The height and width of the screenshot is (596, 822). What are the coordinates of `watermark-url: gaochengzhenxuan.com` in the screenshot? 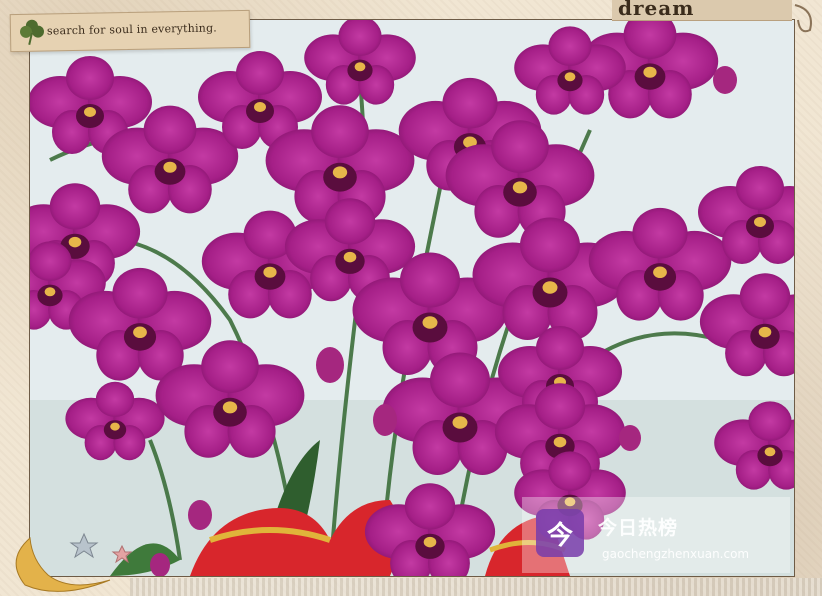 It's located at (676, 554).